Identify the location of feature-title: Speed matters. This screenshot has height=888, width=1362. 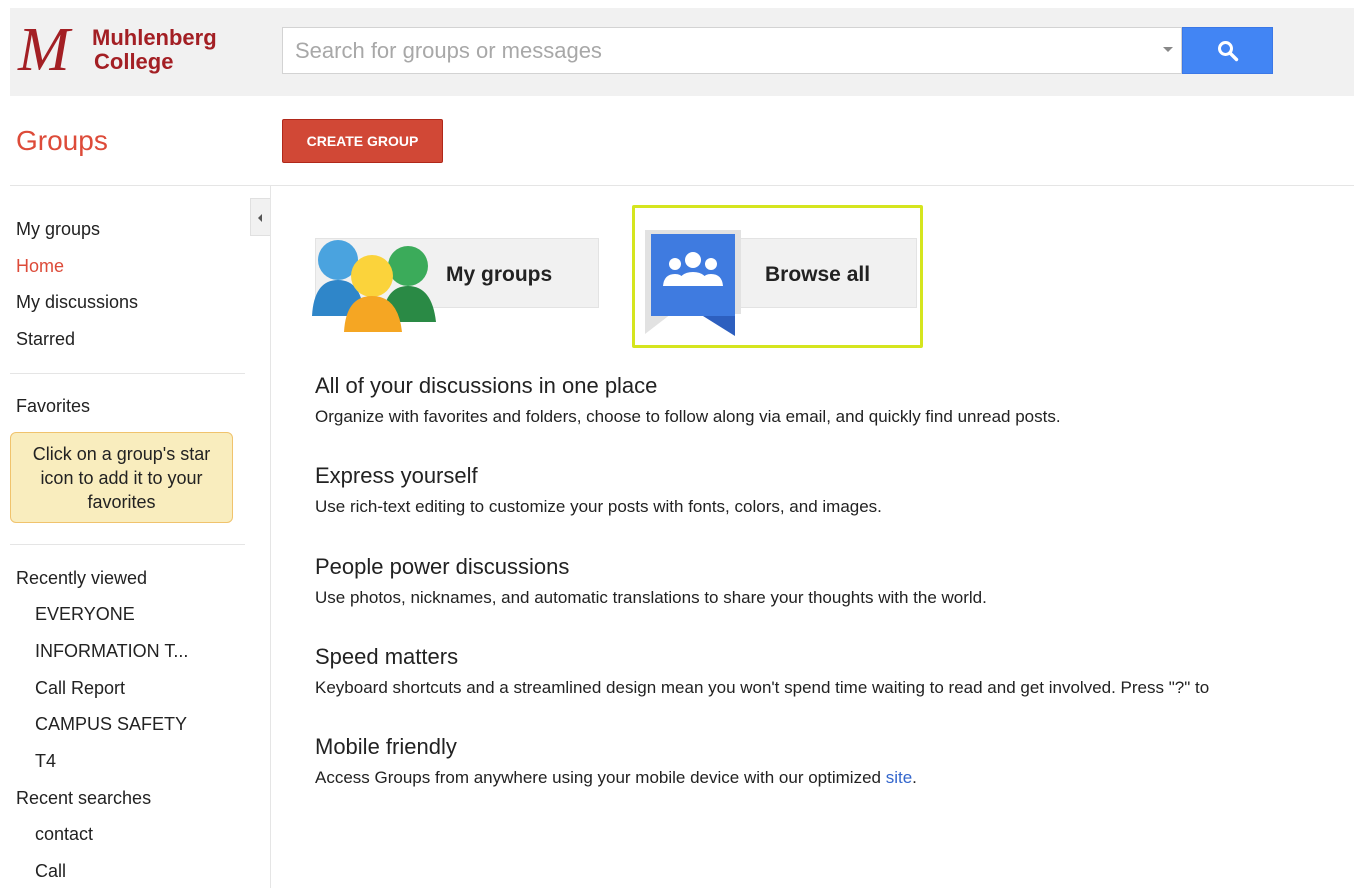
(387, 656).